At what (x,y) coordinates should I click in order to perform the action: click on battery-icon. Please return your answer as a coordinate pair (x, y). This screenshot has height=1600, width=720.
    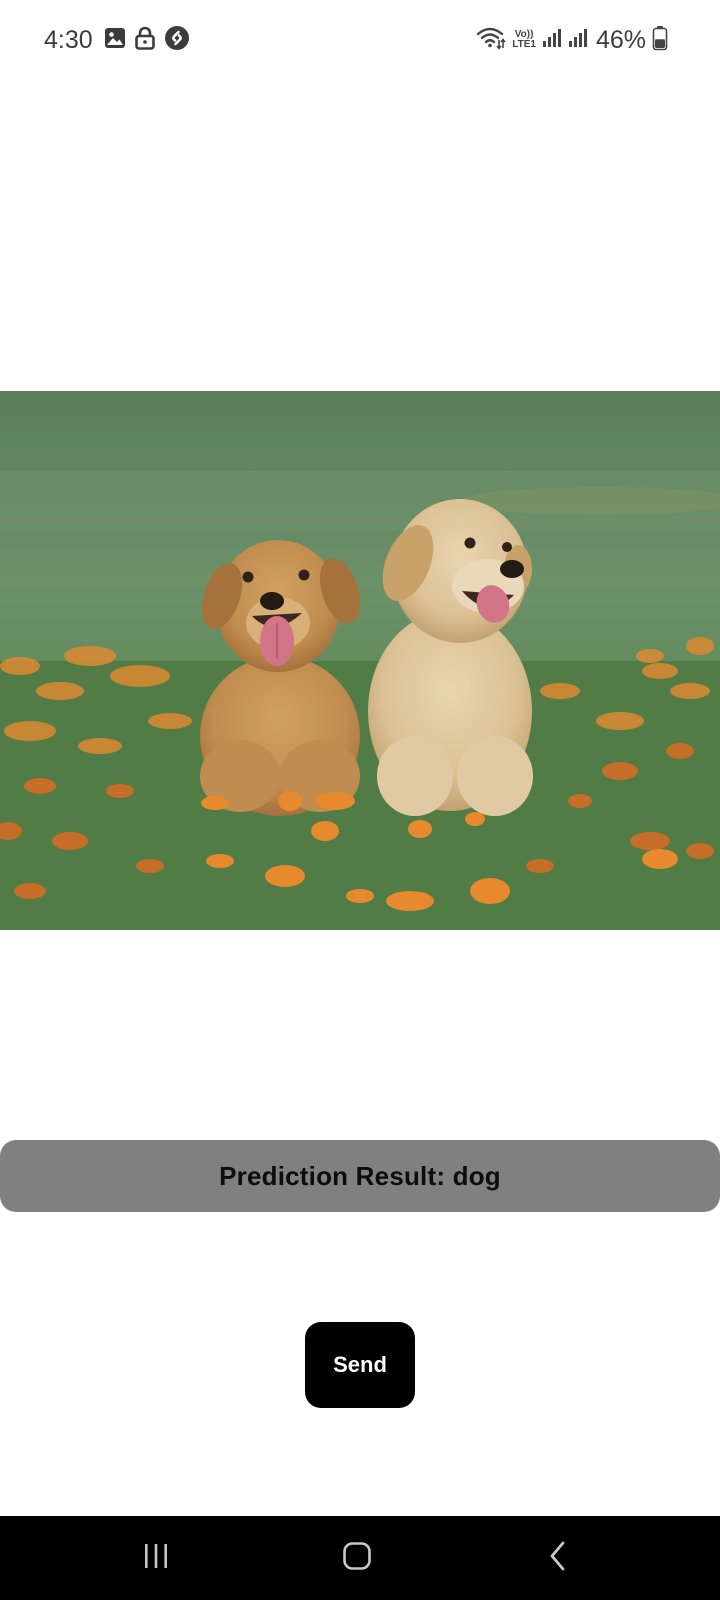
    Looking at the image, I should click on (660, 40).